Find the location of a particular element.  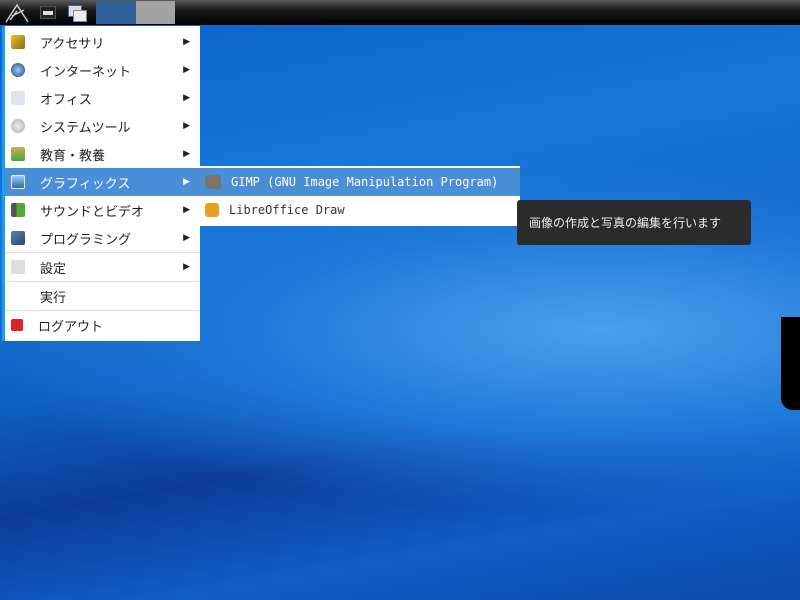

programming-icon is located at coordinates (18, 238).